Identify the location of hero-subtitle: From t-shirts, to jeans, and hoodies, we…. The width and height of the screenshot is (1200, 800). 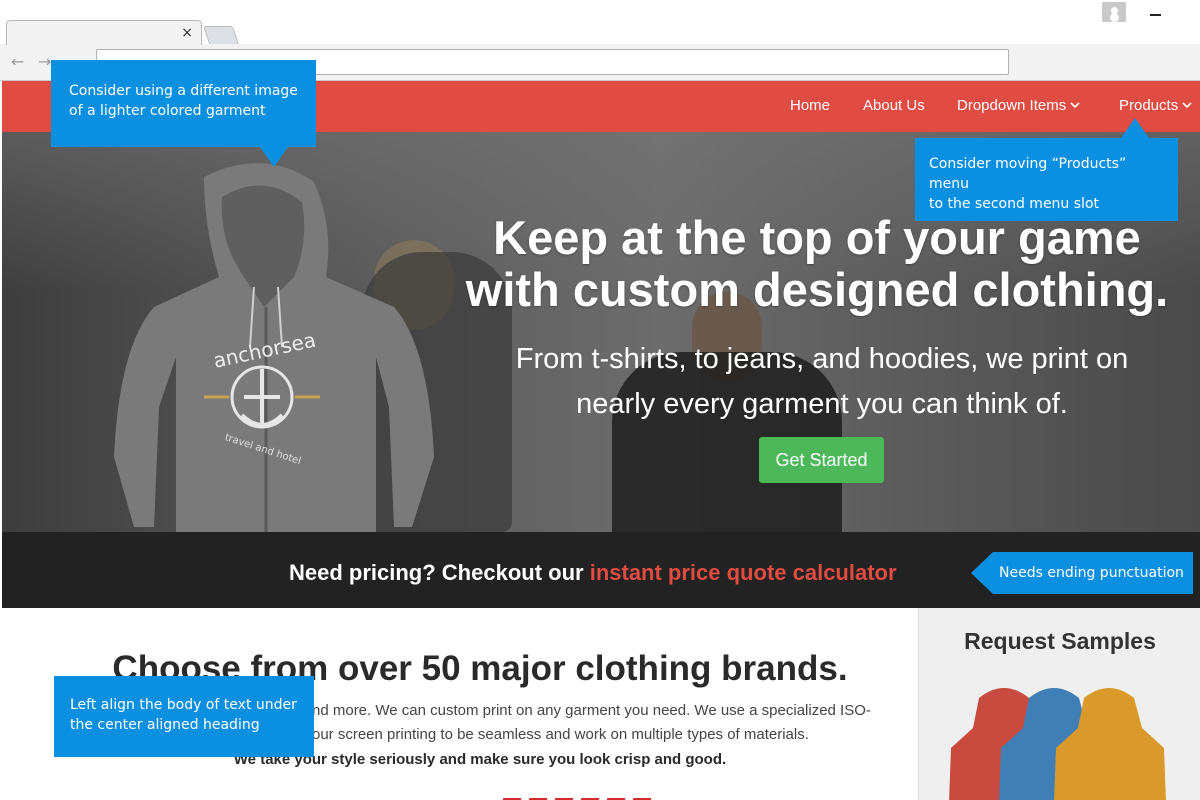
(822, 382).